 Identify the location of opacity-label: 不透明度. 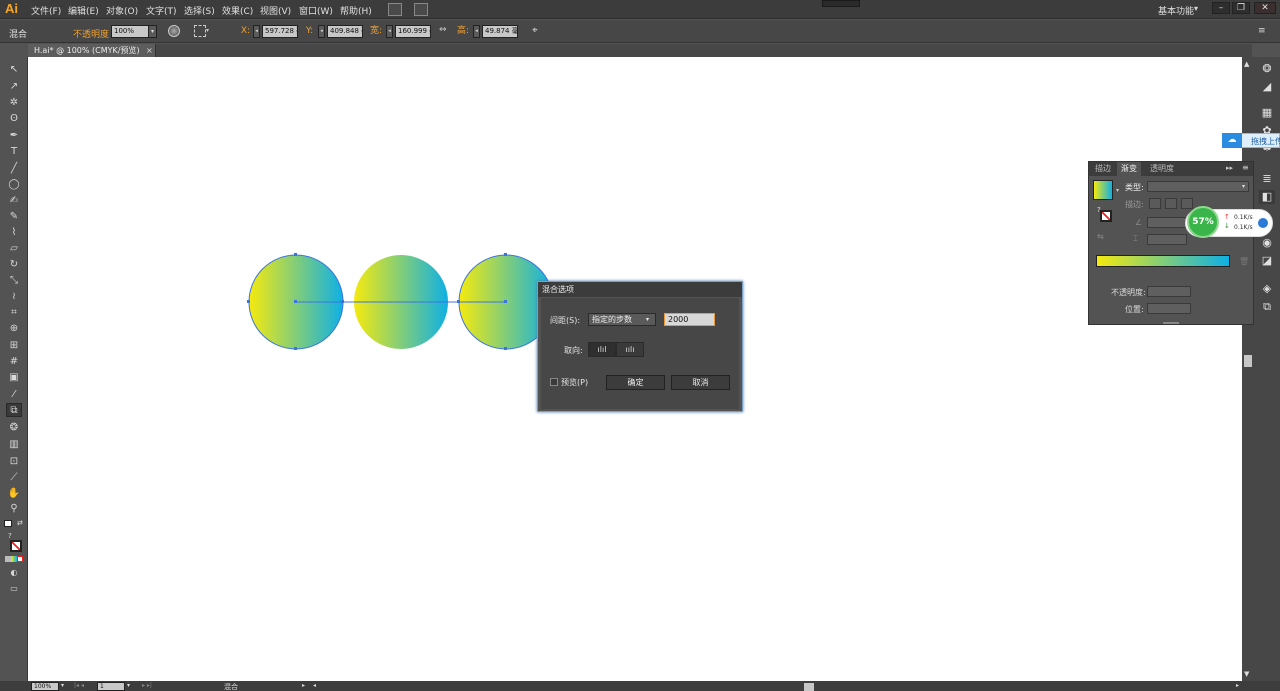
(91, 33).